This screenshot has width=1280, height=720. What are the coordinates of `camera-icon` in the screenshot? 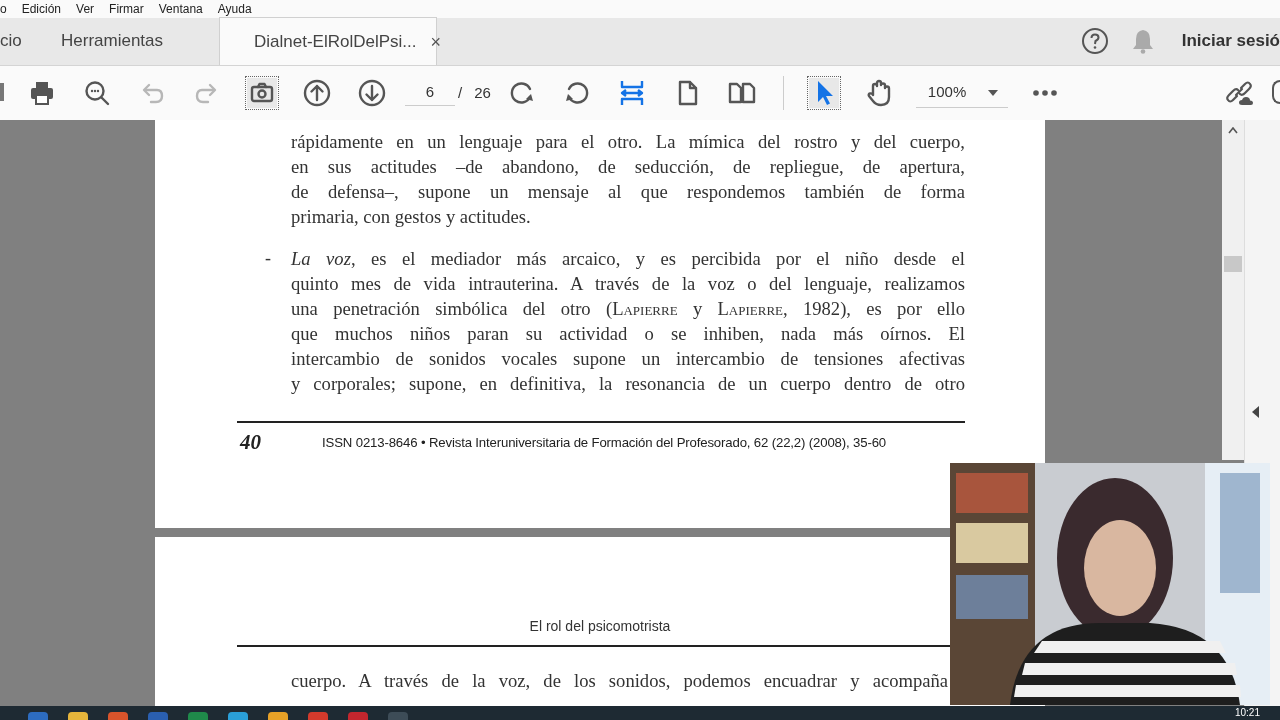 It's located at (261, 93).